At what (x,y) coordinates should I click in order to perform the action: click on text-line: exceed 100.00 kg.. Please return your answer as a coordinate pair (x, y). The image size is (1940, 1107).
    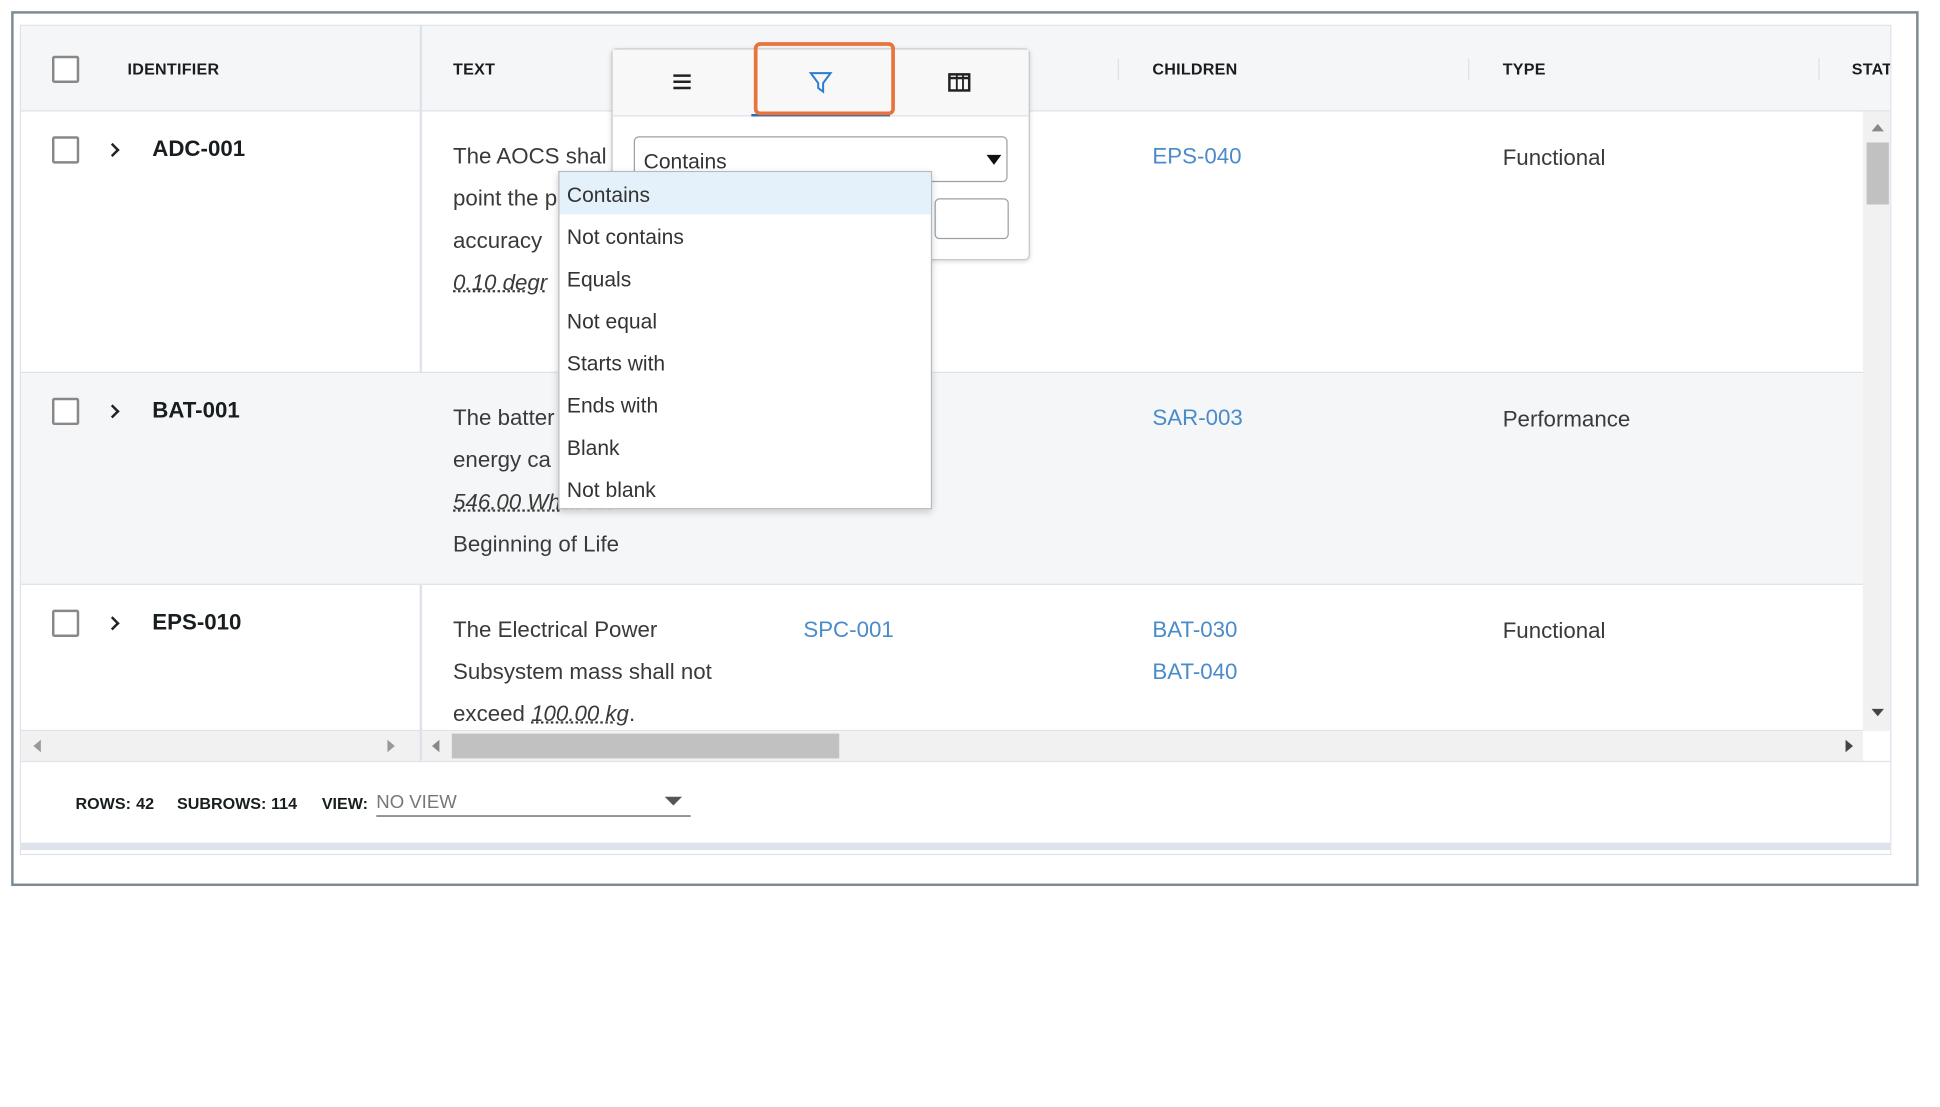
    Looking at the image, I should click on (582, 714).